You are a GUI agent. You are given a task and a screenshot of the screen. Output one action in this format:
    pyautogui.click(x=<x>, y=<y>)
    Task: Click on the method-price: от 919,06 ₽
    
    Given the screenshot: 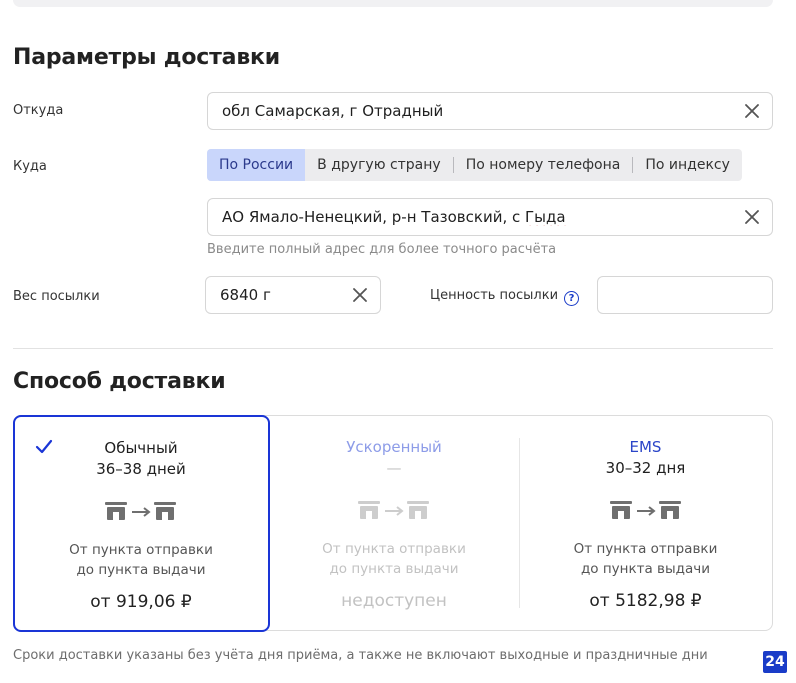 What is the action you would take?
    pyautogui.click(x=141, y=601)
    